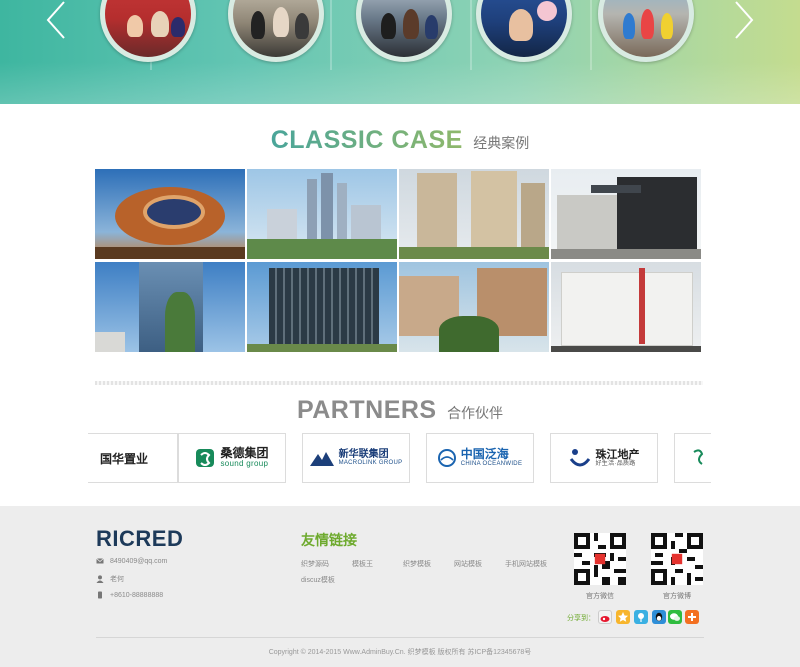 The height and width of the screenshot is (667, 800). What do you see at coordinates (475, 413) in the screenshot?
I see `partners-title-cn: 合作伙伴` at bounding box center [475, 413].